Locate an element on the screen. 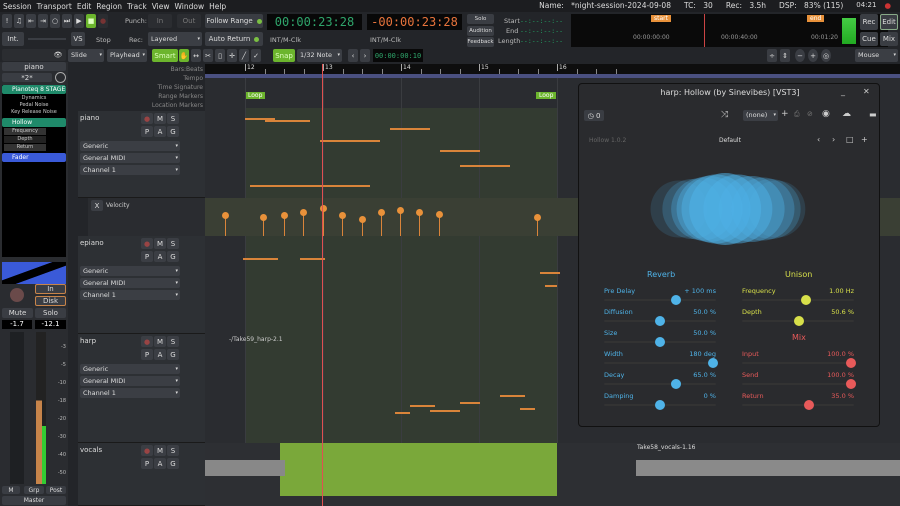 This screenshot has height=506, width=900. preset-select: (none) is located at coordinates (760, 115).